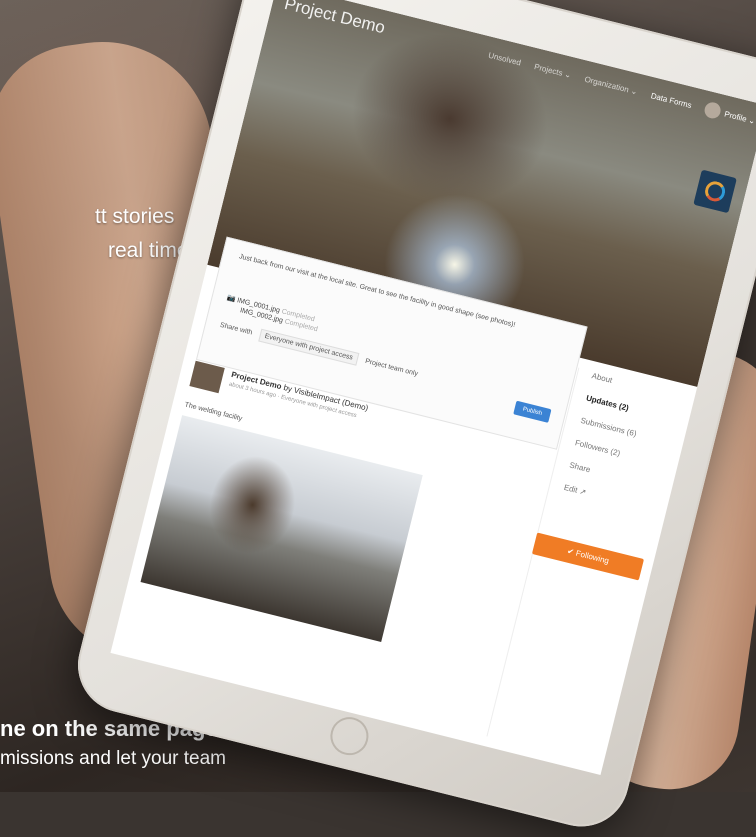 This screenshot has height=837, width=756. What do you see at coordinates (611, 85) in the screenshot?
I see `nav-organization: Organization ⌄` at bounding box center [611, 85].